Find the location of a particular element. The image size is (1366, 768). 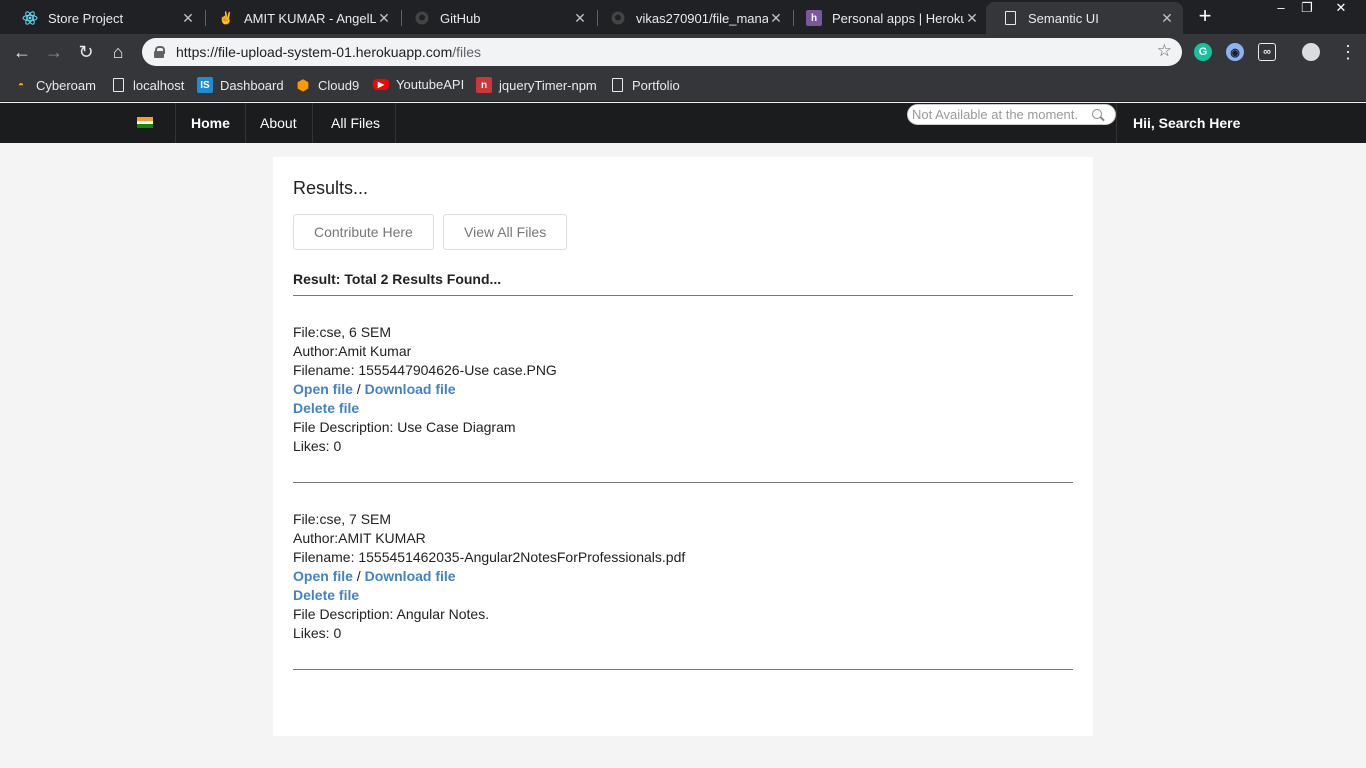

tab-angellist: ✌ AMIT KUMAR - AngelList ✕ is located at coordinates (301, 18).